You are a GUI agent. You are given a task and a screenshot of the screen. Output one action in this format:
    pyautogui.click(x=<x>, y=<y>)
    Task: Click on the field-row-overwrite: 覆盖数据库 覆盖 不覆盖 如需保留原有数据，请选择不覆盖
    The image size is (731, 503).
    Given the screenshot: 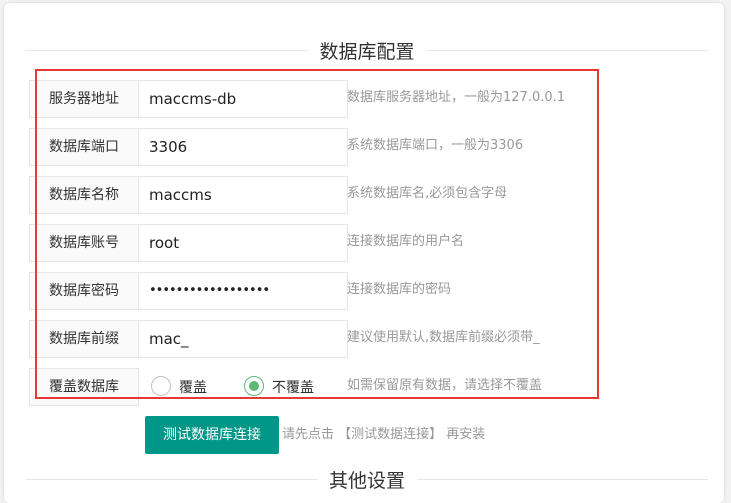 What is the action you would take?
    pyautogui.click(x=319, y=387)
    